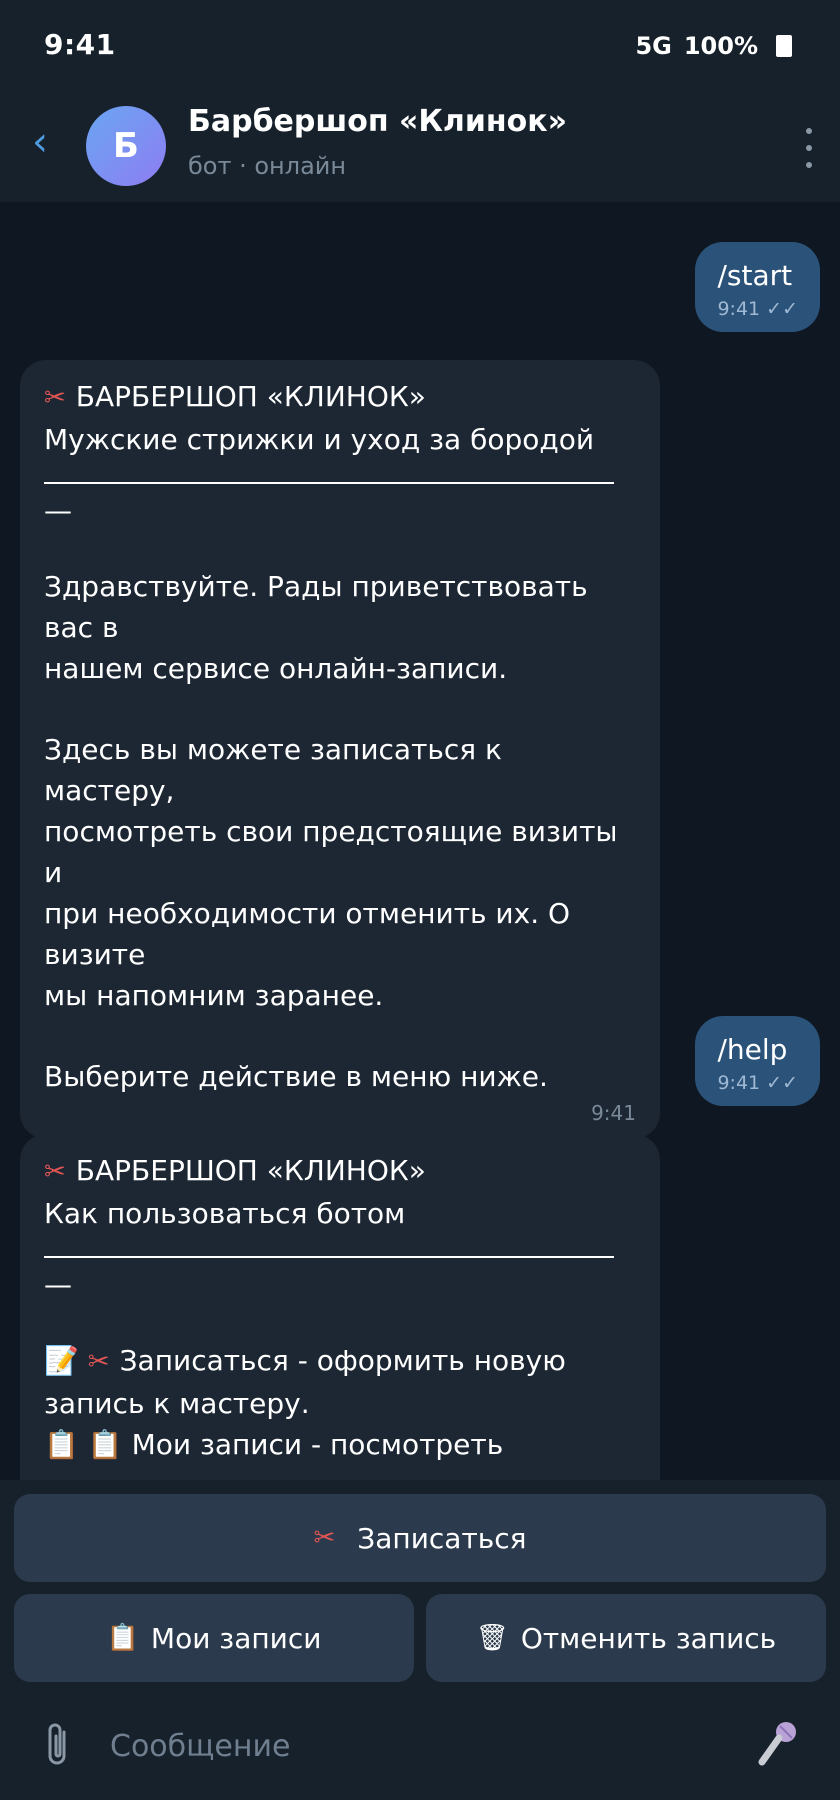 The height and width of the screenshot is (1800, 840). What do you see at coordinates (784, 46) in the screenshot?
I see `battery-icon` at bounding box center [784, 46].